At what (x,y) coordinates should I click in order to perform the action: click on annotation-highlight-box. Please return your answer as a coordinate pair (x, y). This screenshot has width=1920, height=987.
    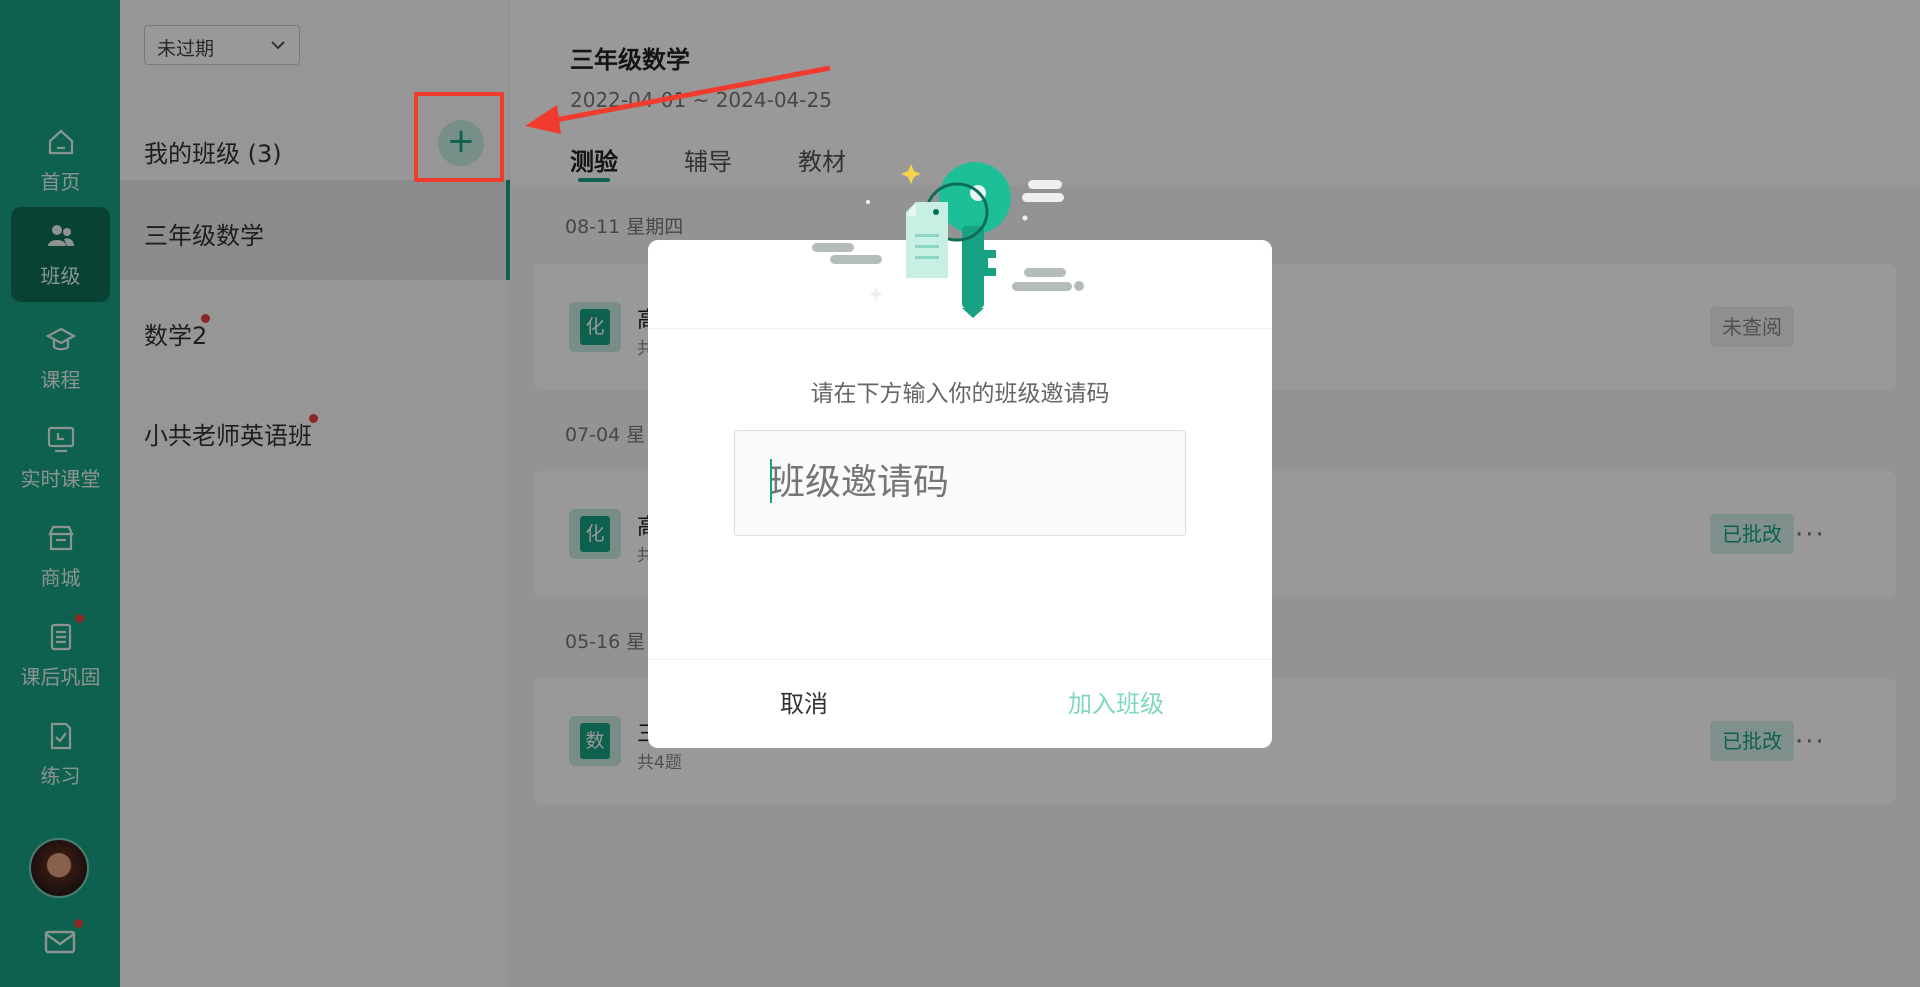
    Looking at the image, I should click on (459, 137).